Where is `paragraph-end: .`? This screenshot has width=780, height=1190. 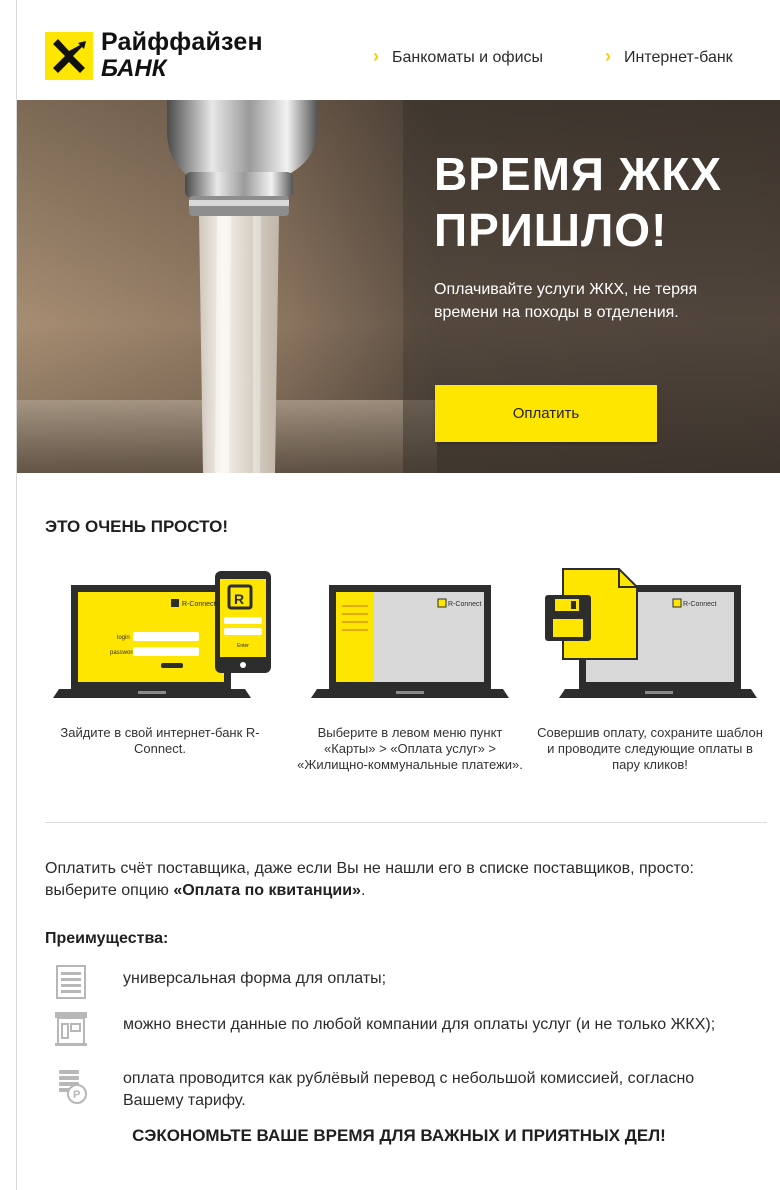 paragraph-end: . is located at coordinates (363, 890).